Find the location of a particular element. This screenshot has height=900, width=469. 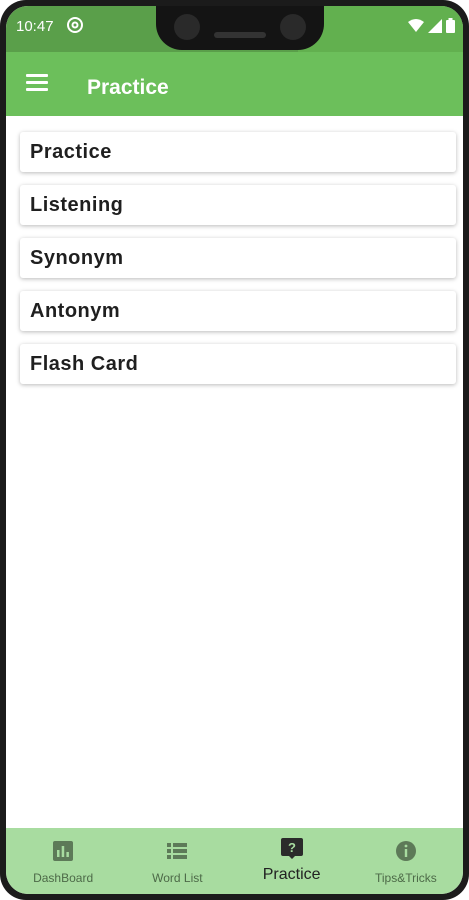

nav-label: DashBoard is located at coordinates (63, 878).